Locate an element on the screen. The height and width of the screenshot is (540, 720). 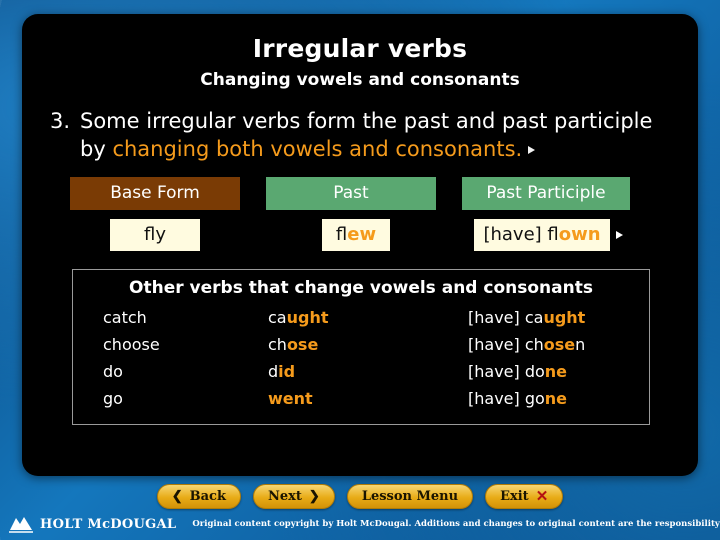
row-pp: [have] done is located at coordinates (543, 371).